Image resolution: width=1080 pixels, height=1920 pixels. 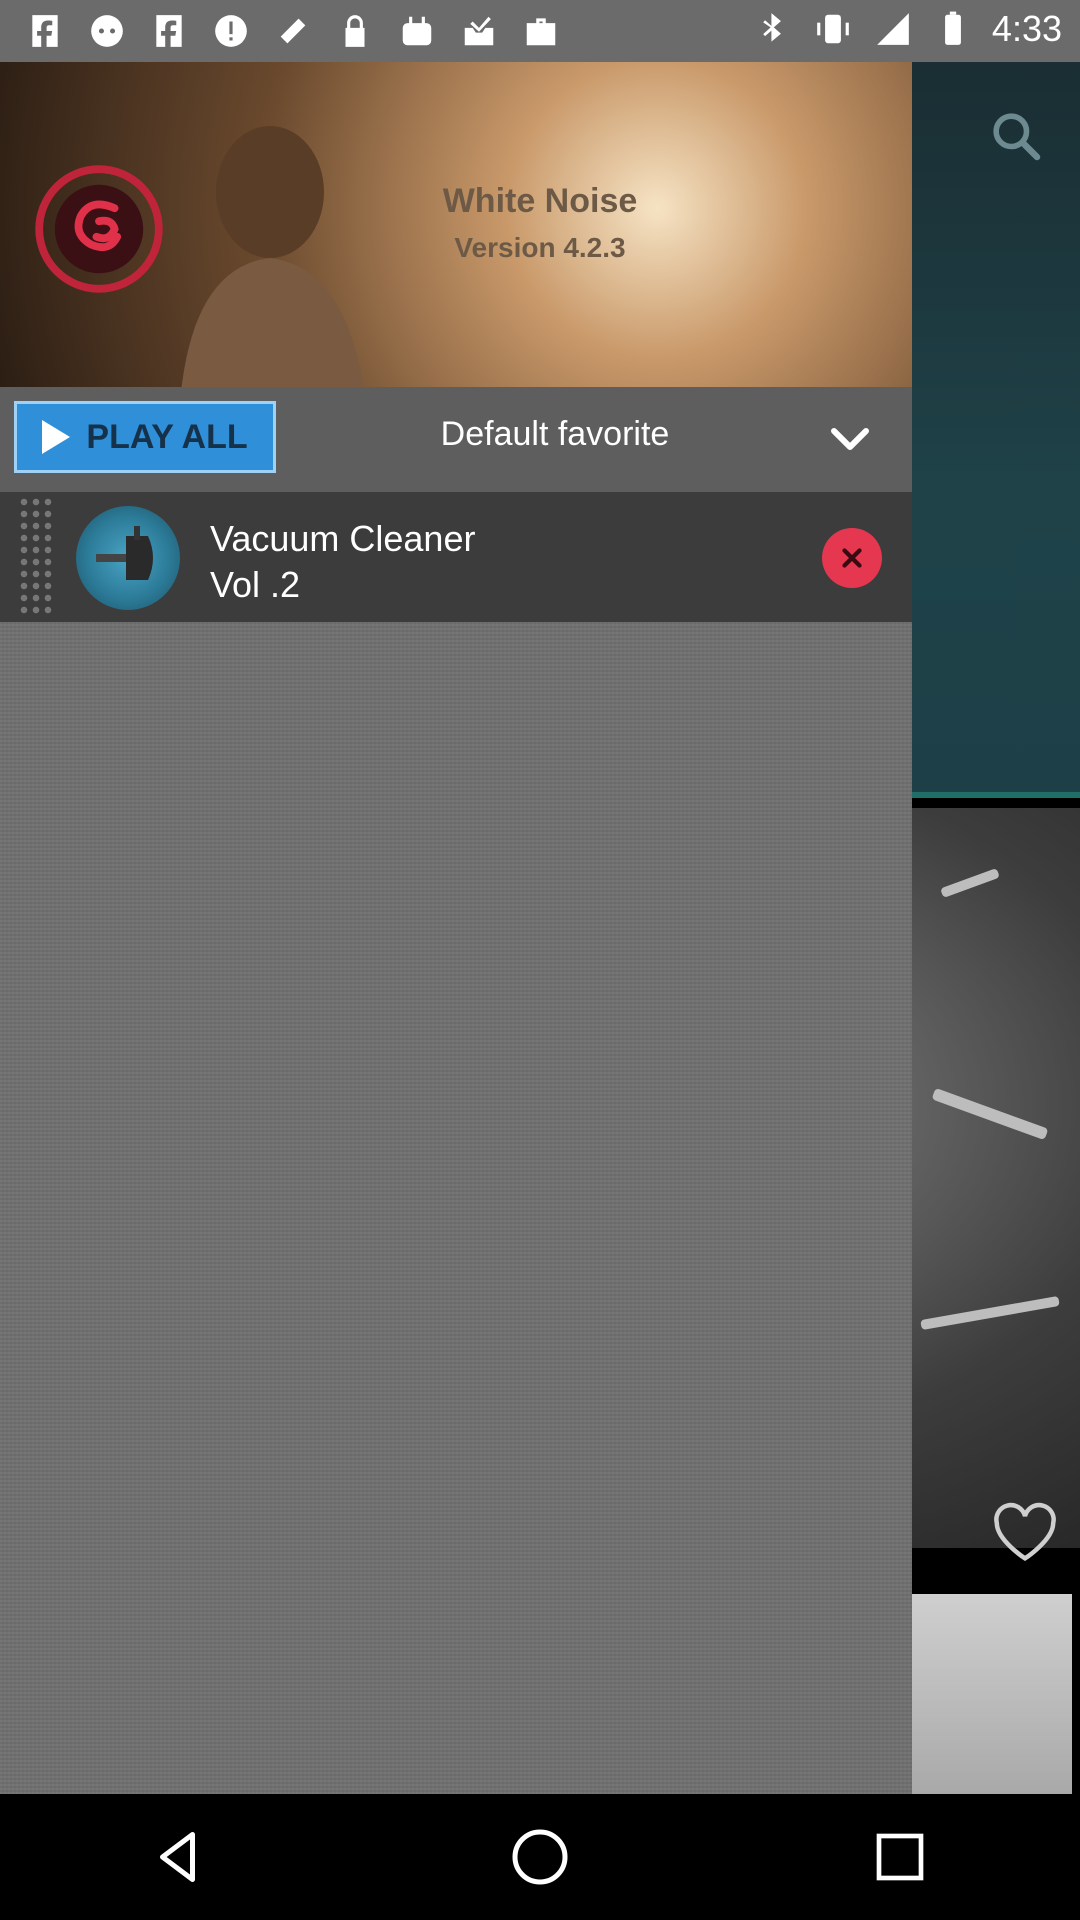 I want to click on clock: 4:33, so click(x=1026, y=28).